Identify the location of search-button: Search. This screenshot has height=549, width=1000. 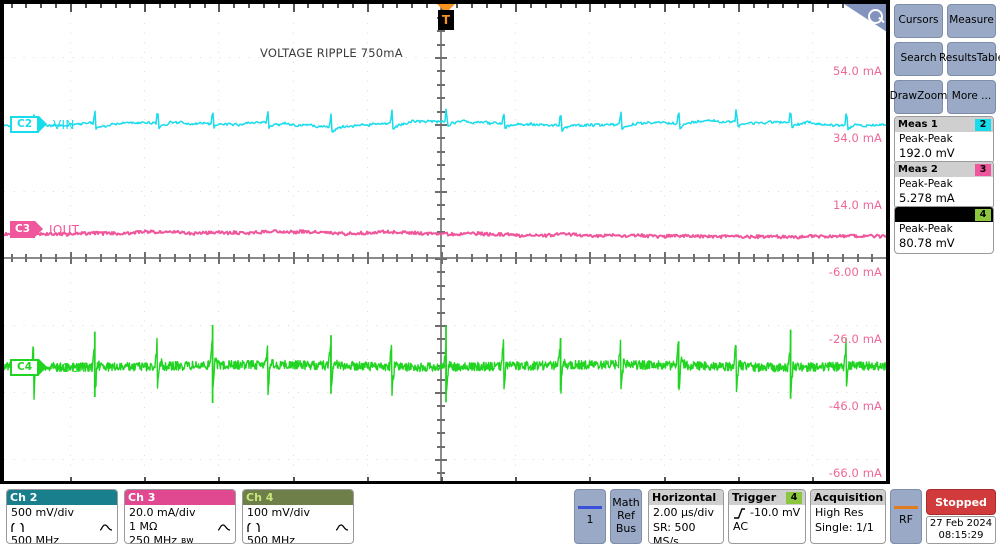
(918, 59).